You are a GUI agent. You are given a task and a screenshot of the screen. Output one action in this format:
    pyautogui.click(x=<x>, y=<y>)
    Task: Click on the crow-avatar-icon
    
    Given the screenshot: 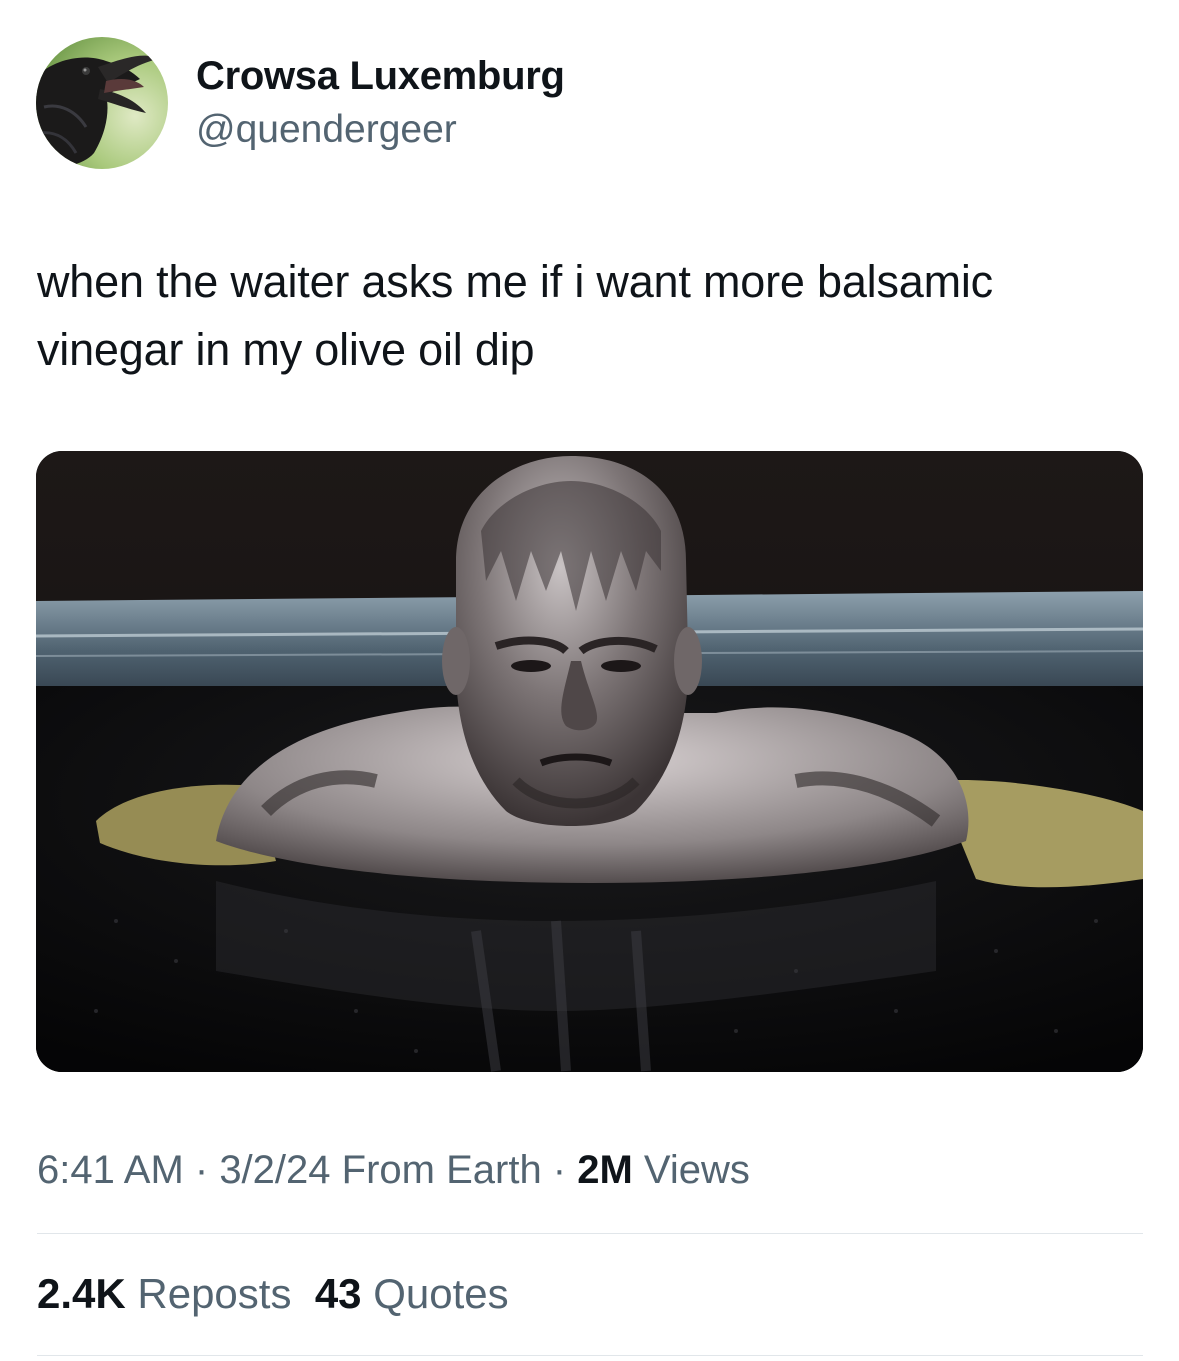 What is the action you would take?
    pyautogui.click(x=102, y=103)
    